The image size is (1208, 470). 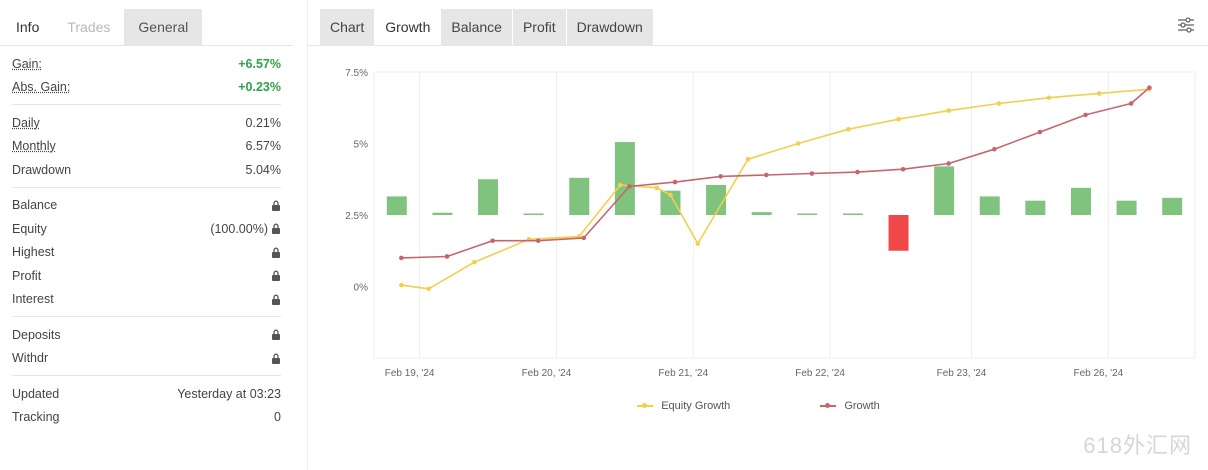 What do you see at coordinates (42, 169) in the screenshot?
I see `stat-drawdown-label: Drawdown` at bounding box center [42, 169].